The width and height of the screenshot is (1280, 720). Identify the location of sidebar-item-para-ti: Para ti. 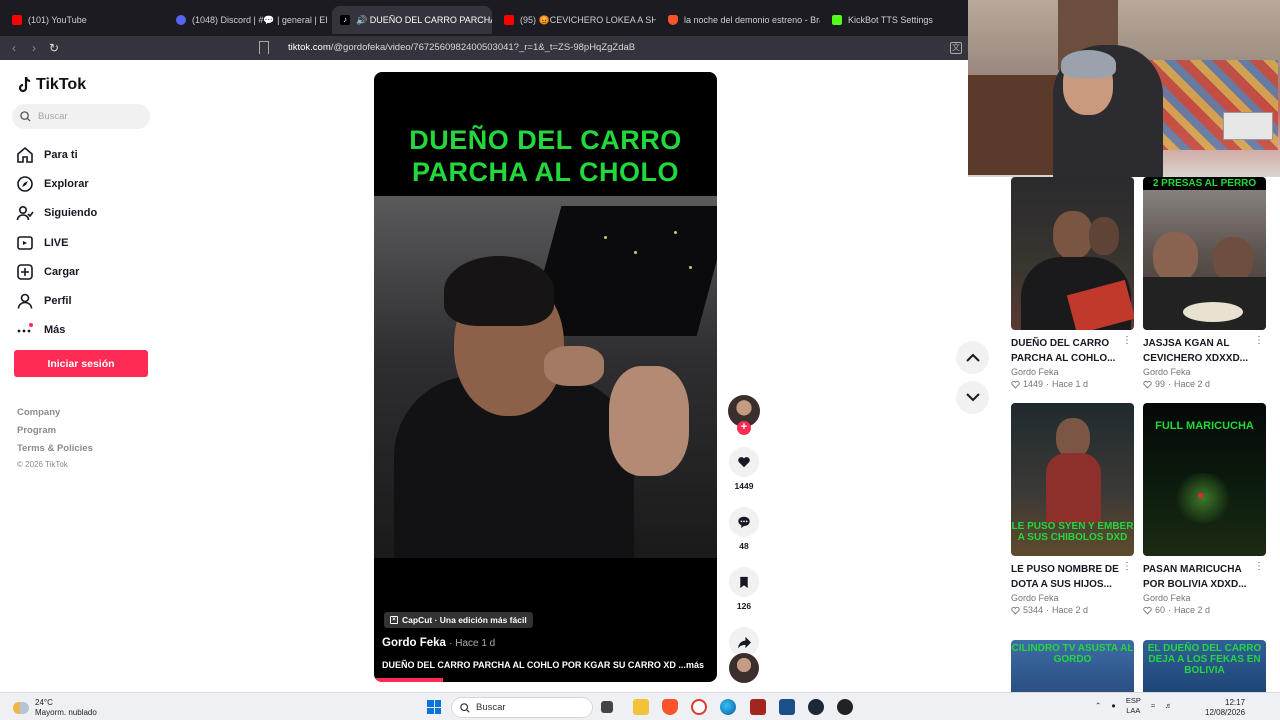
(56, 154).